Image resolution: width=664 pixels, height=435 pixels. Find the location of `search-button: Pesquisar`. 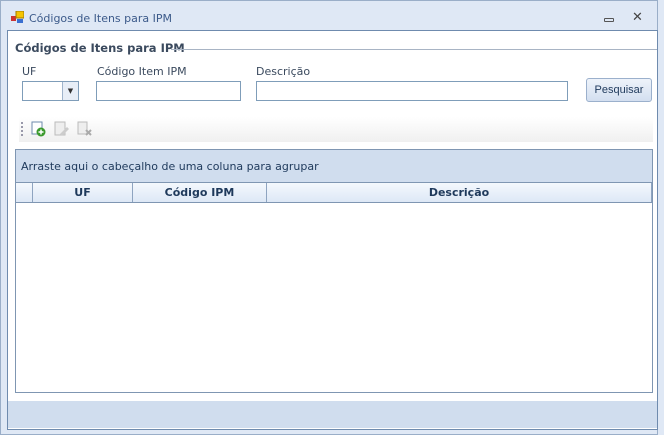

search-button: Pesquisar is located at coordinates (619, 90).